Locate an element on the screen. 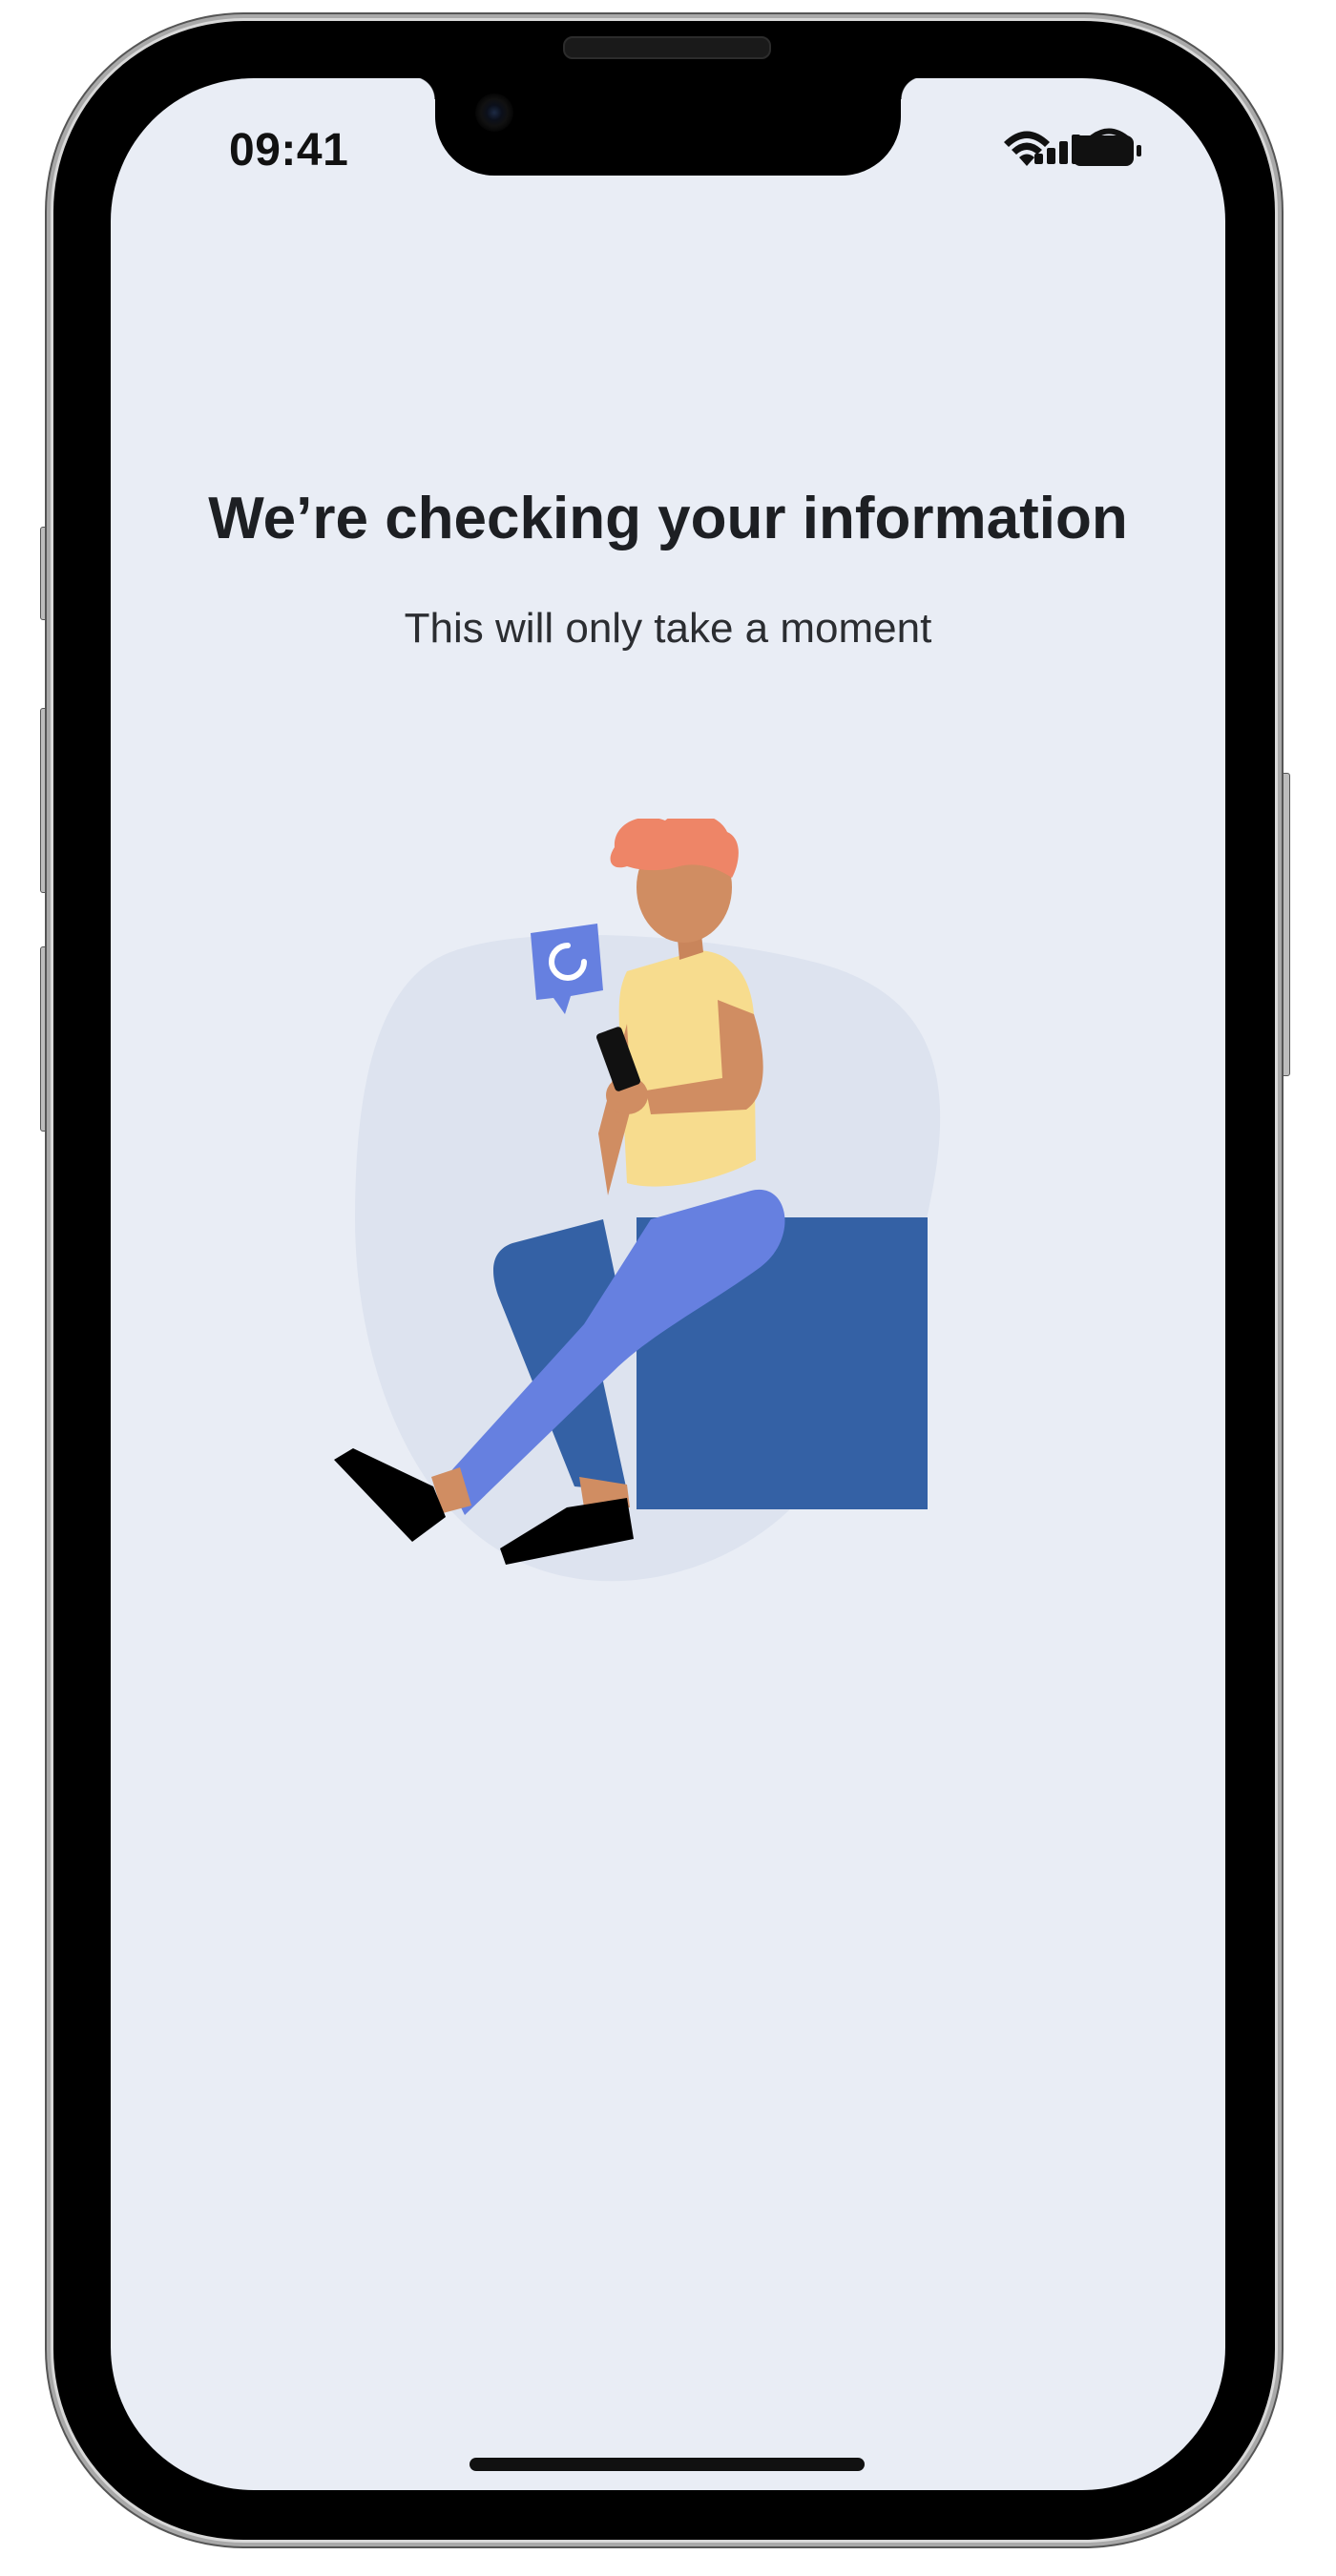  silent-switch is located at coordinates (46, 573).